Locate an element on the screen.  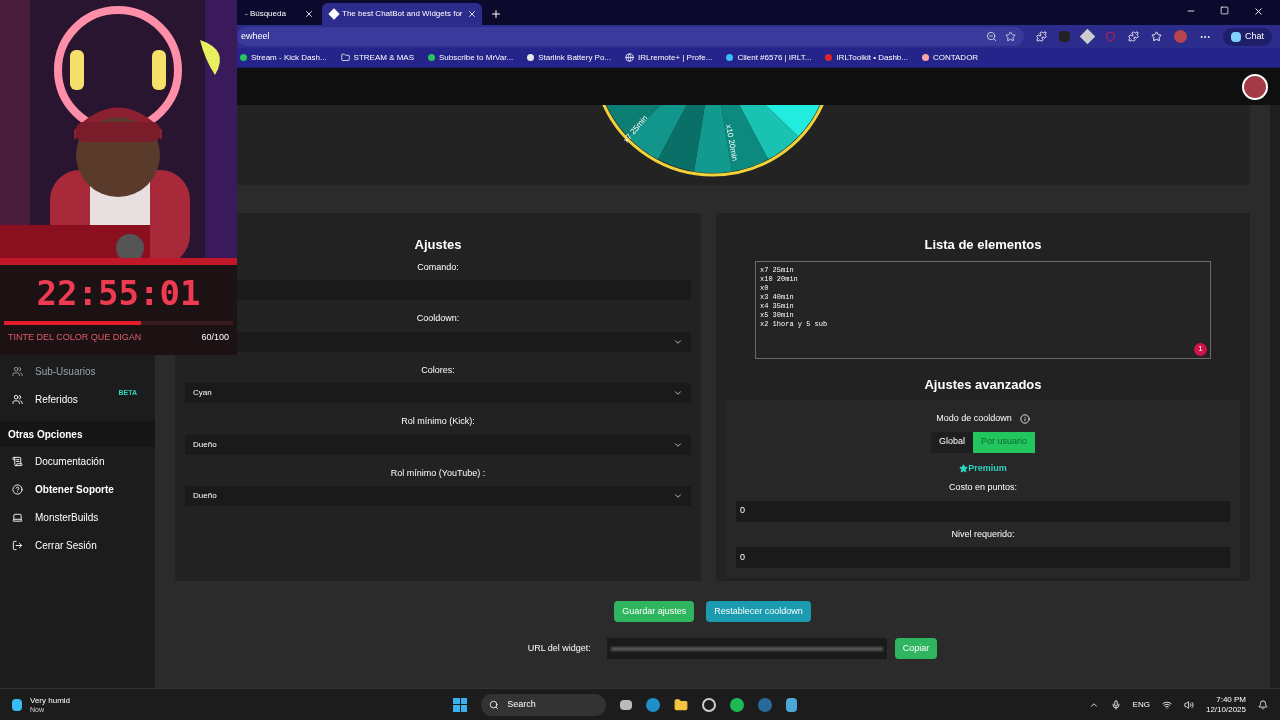
volume-icon is located at coordinates (1188, 704).